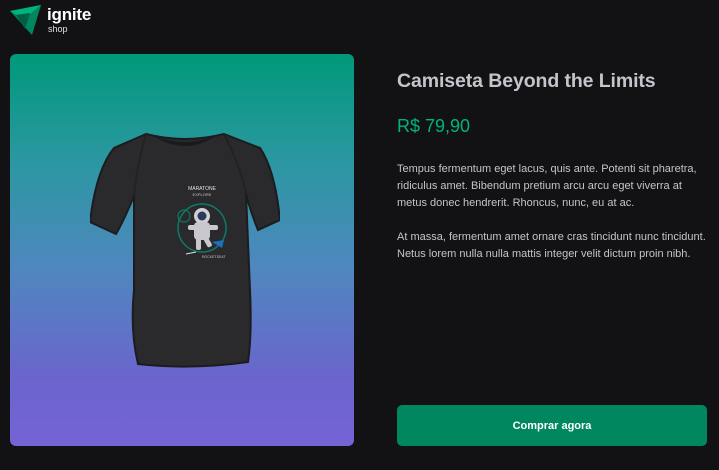 The image size is (719, 470). I want to click on brand-name: ignite, so click(69, 14).